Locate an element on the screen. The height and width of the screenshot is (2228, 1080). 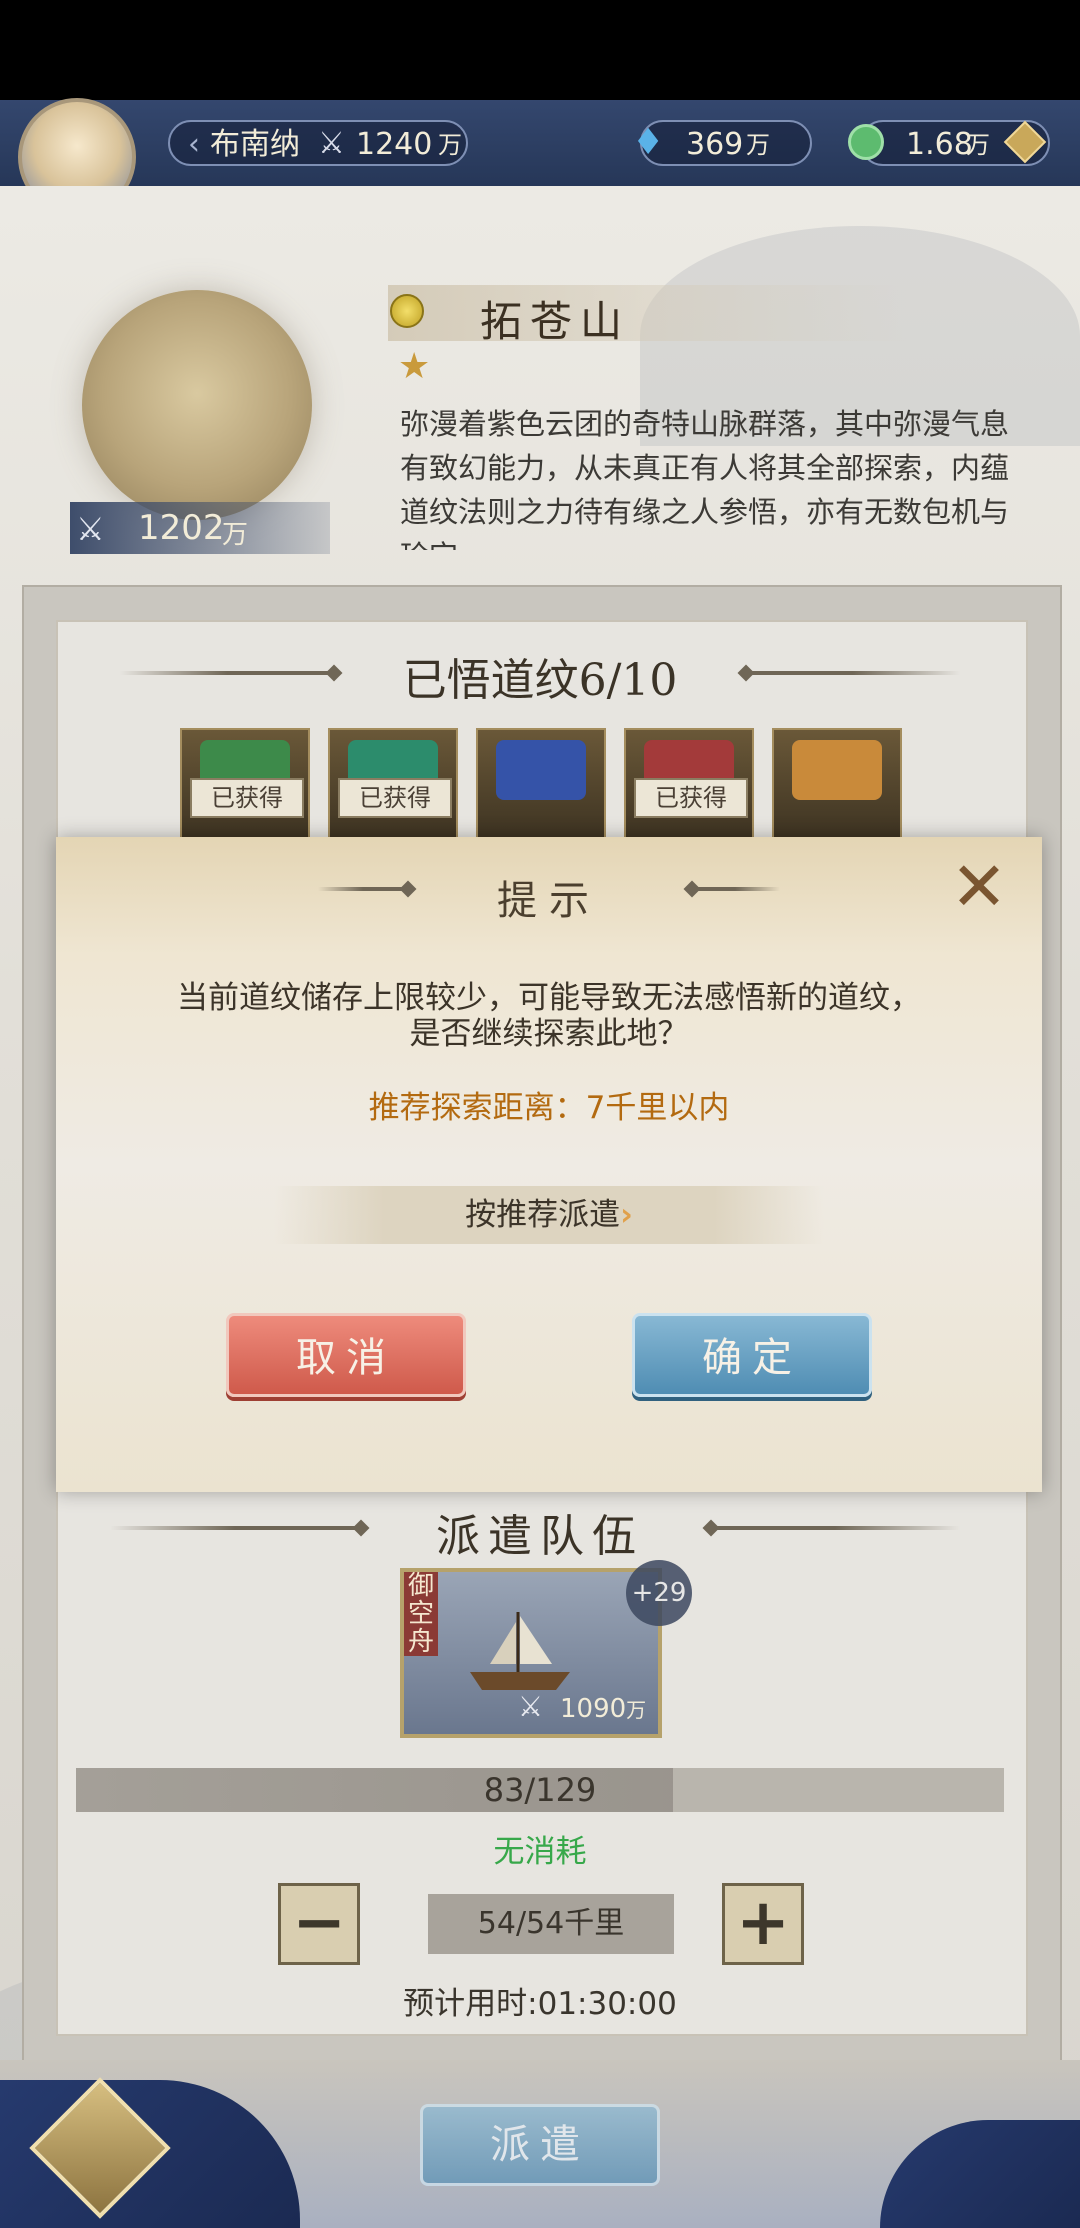
ship-power: 1090万 is located at coordinates (603, 1709).